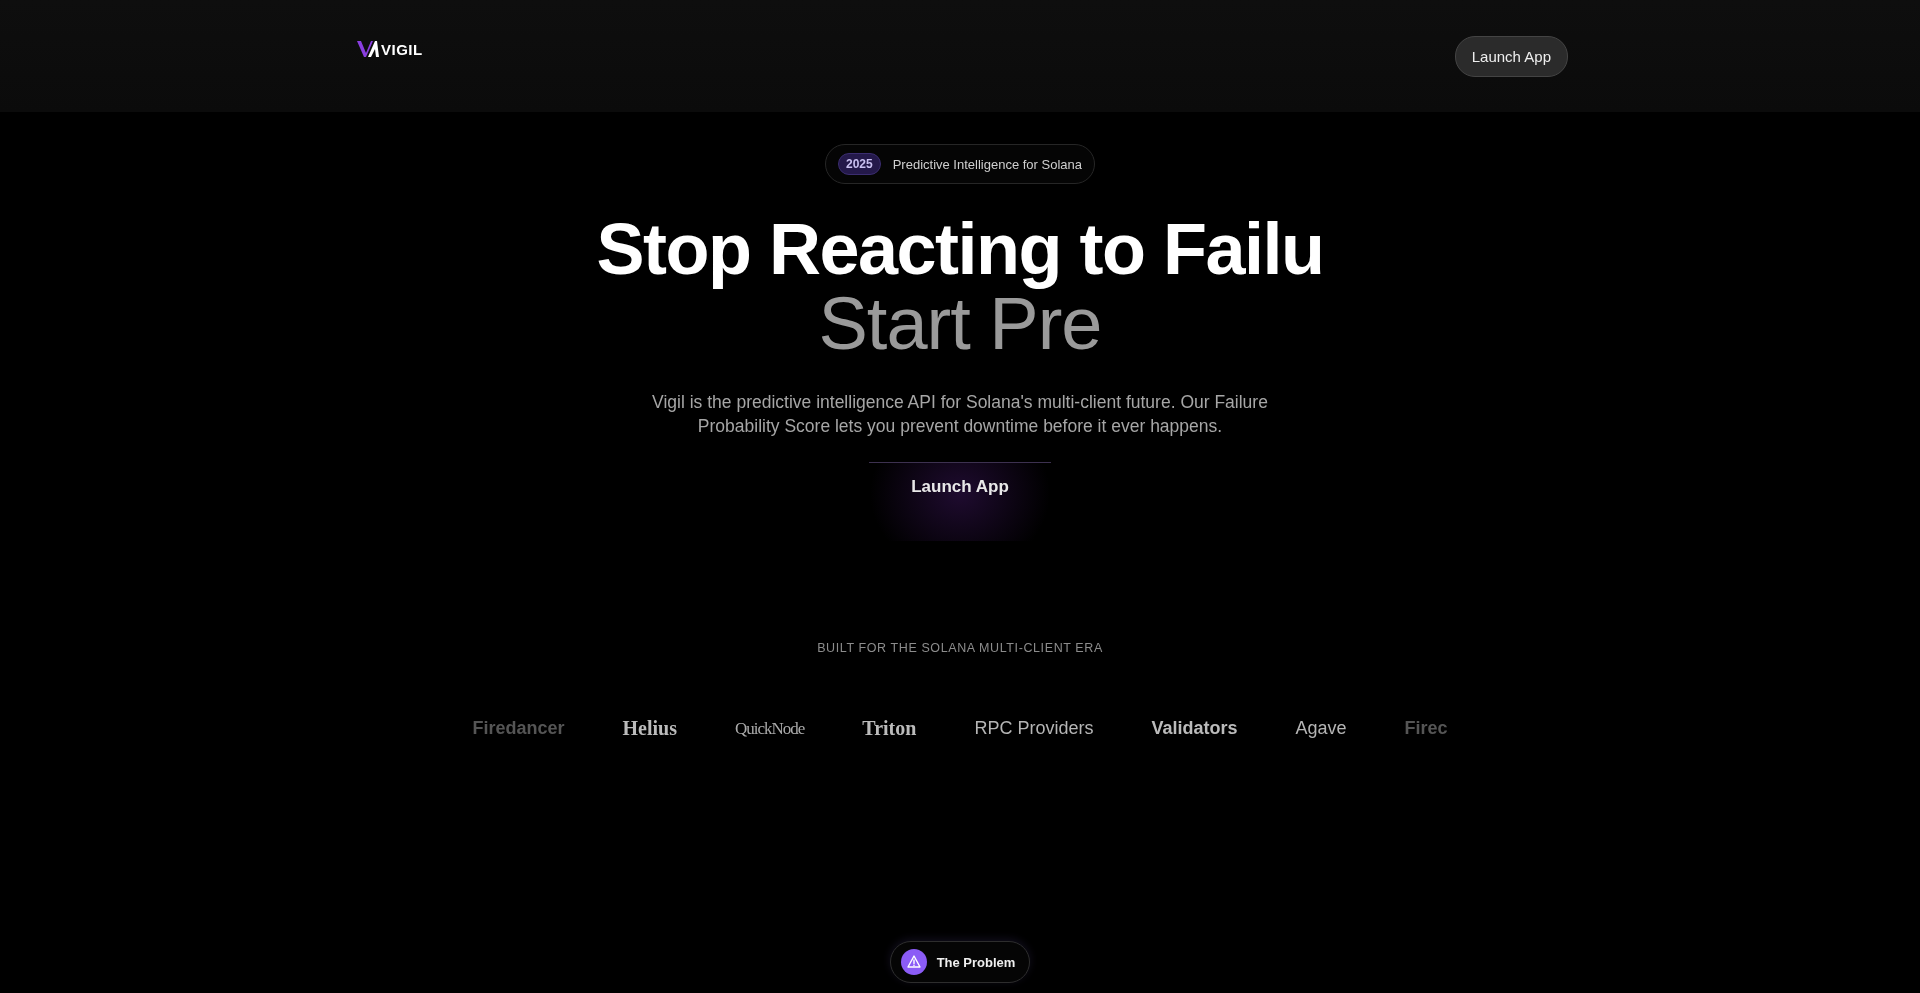 The width and height of the screenshot is (1920, 993). What do you see at coordinates (1321, 728) in the screenshot?
I see `partner-logo: Agave` at bounding box center [1321, 728].